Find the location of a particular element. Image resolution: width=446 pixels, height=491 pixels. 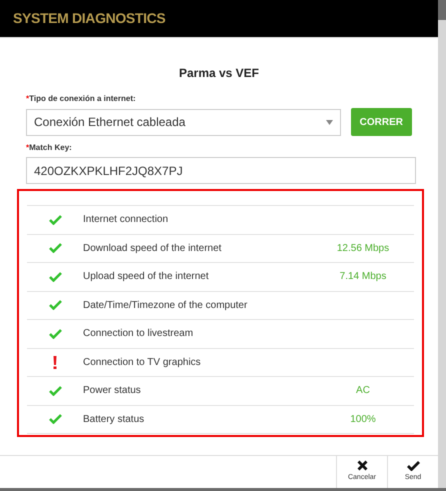

check-label: Internet connection is located at coordinates (126, 220).